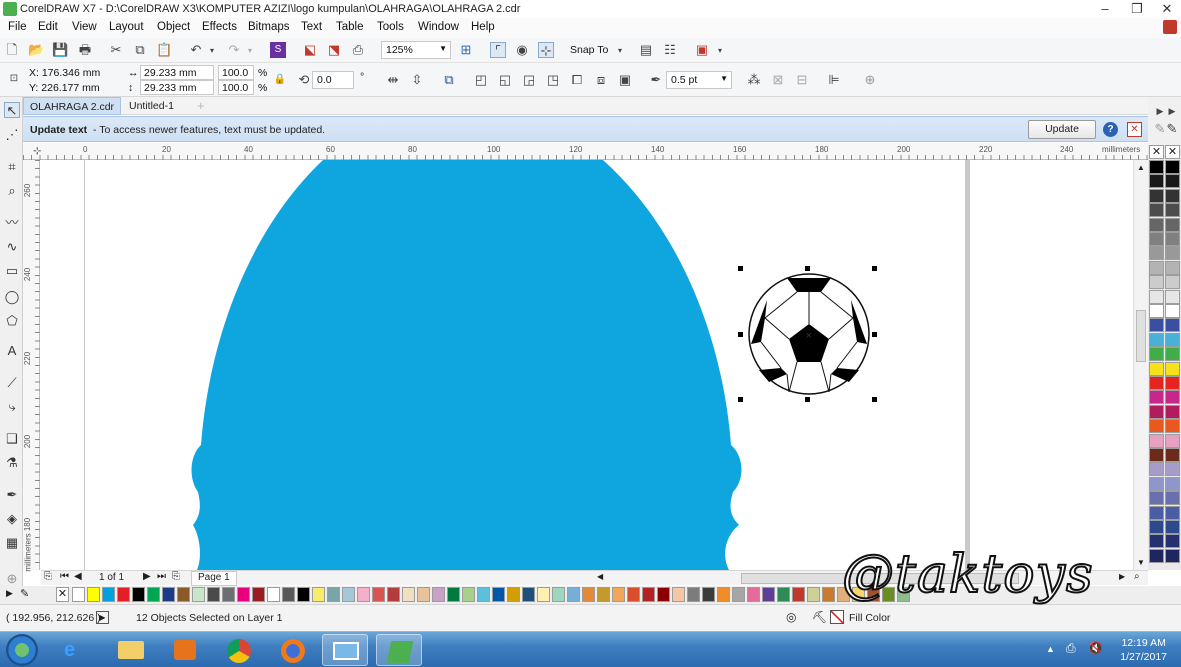 Image resolution: width=1181 pixels, height=667 pixels. I want to click on zoom-level-select: 125% ▼, so click(416, 50).